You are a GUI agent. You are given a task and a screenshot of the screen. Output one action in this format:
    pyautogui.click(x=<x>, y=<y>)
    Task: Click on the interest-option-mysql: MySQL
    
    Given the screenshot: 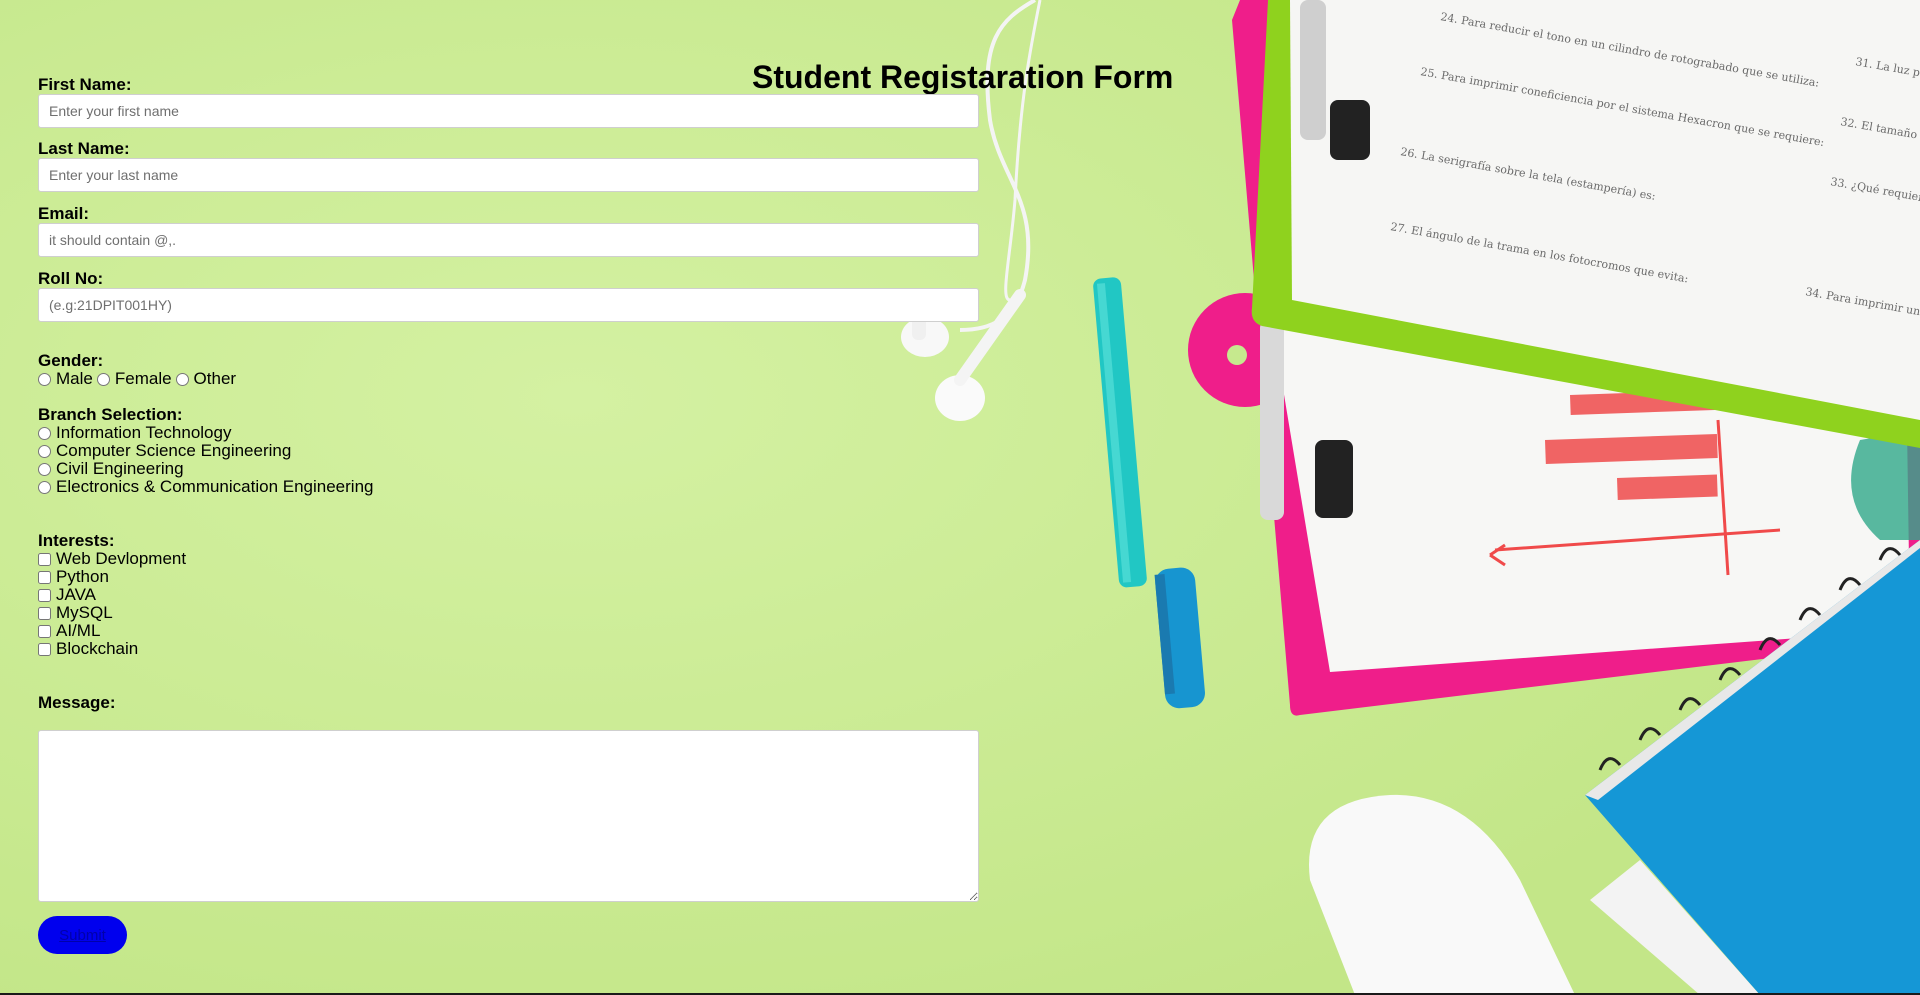 What is the action you would take?
    pyautogui.click(x=75, y=613)
    